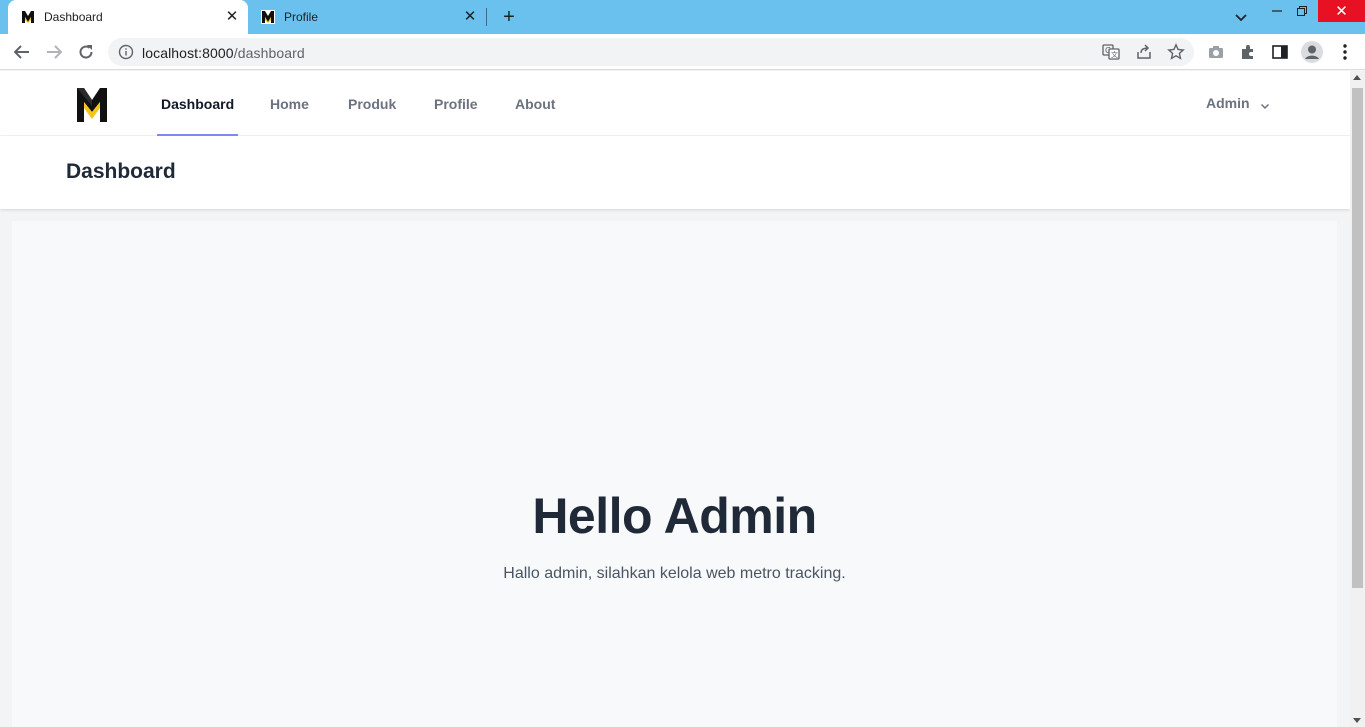 The height and width of the screenshot is (727, 1365). I want to click on translate-icon: G文, so click(1111, 52).